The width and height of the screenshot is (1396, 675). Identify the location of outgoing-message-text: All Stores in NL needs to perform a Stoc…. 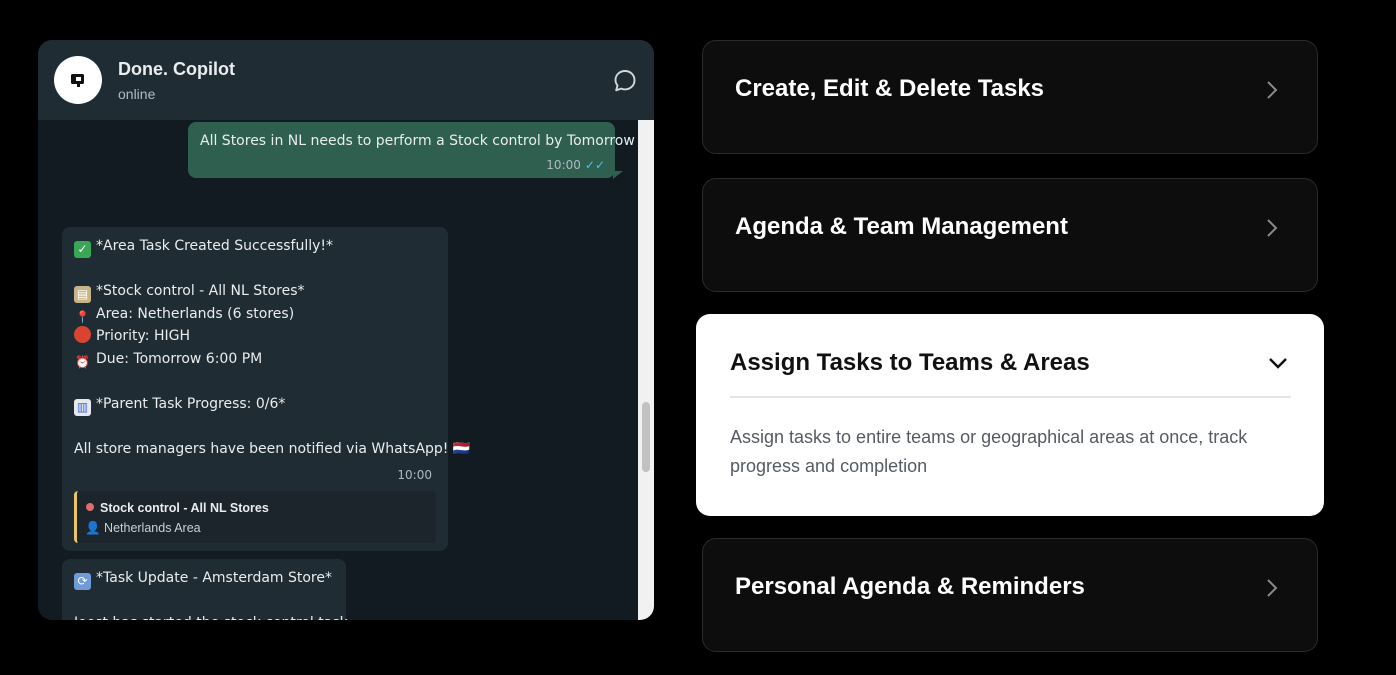
(417, 141).